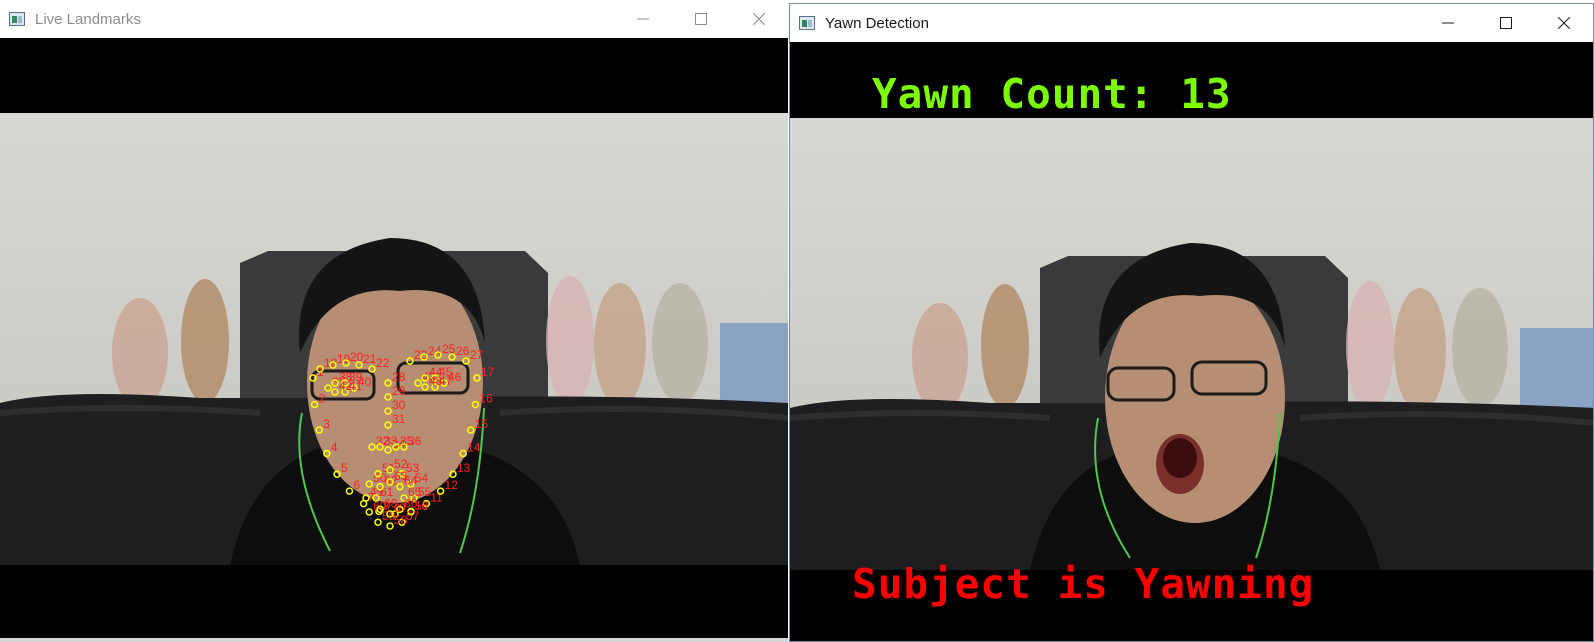 The height and width of the screenshot is (642, 1594). Describe the element at coordinates (463, 351) in the screenshot. I see `landmark-label: 26` at that location.